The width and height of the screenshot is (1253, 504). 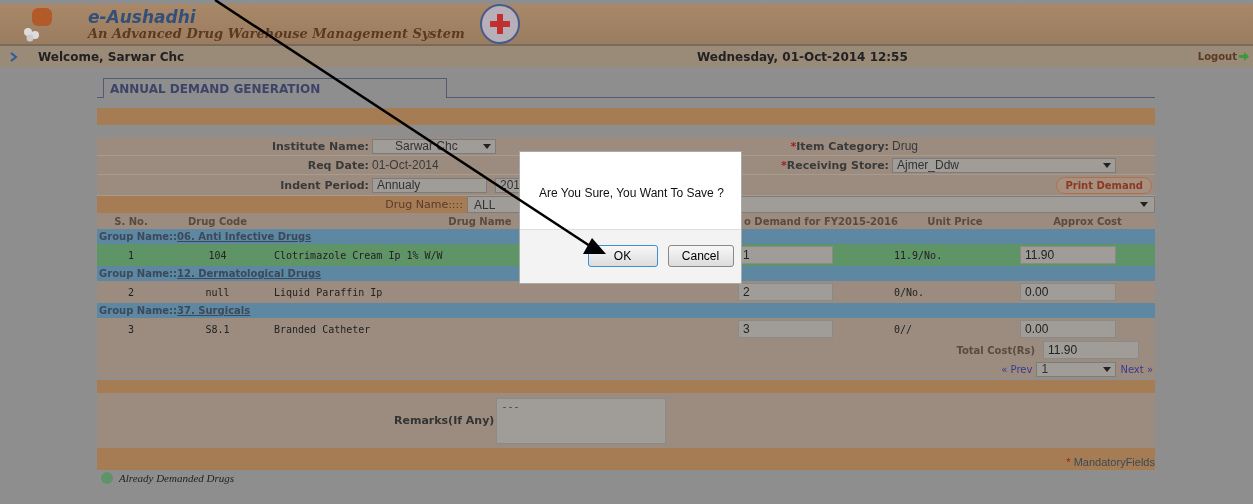 I want to click on remarks-field: ---, so click(x=581, y=420).